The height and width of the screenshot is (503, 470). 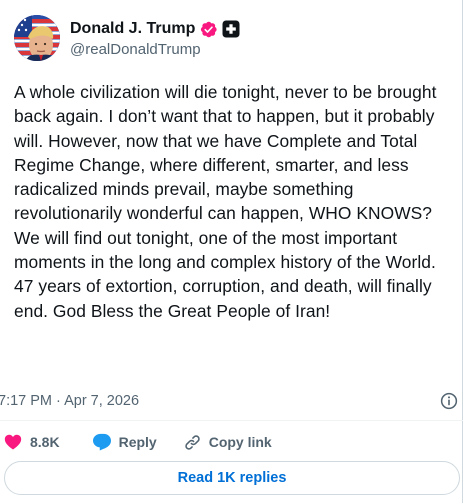 I want to click on tweet-header: Donald J. Trump @realDonaldTrump, so click(x=127, y=38).